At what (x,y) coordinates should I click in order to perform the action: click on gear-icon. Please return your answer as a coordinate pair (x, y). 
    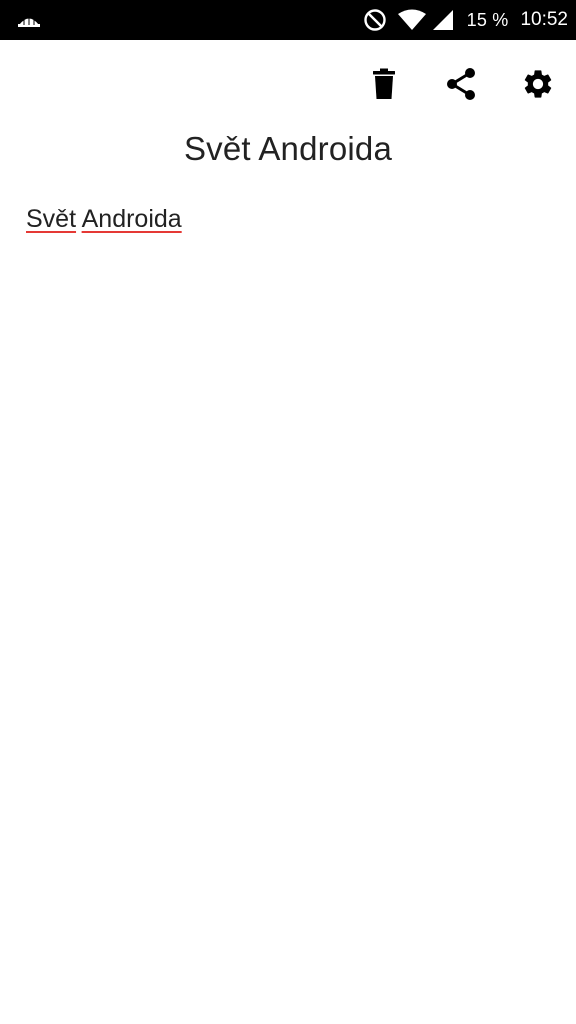
    Looking at the image, I should click on (538, 86).